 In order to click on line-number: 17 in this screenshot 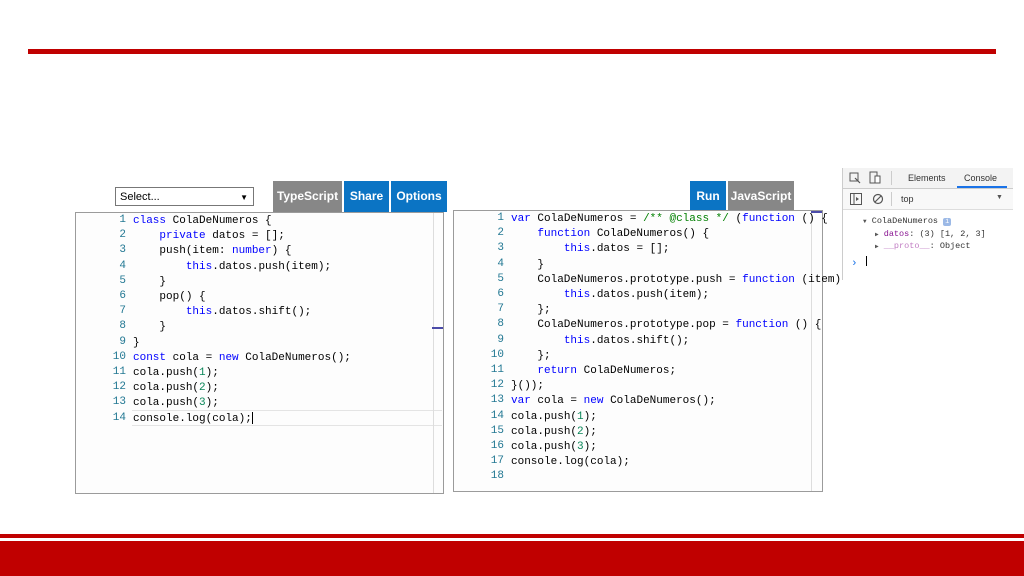, I will do `click(497, 461)`.